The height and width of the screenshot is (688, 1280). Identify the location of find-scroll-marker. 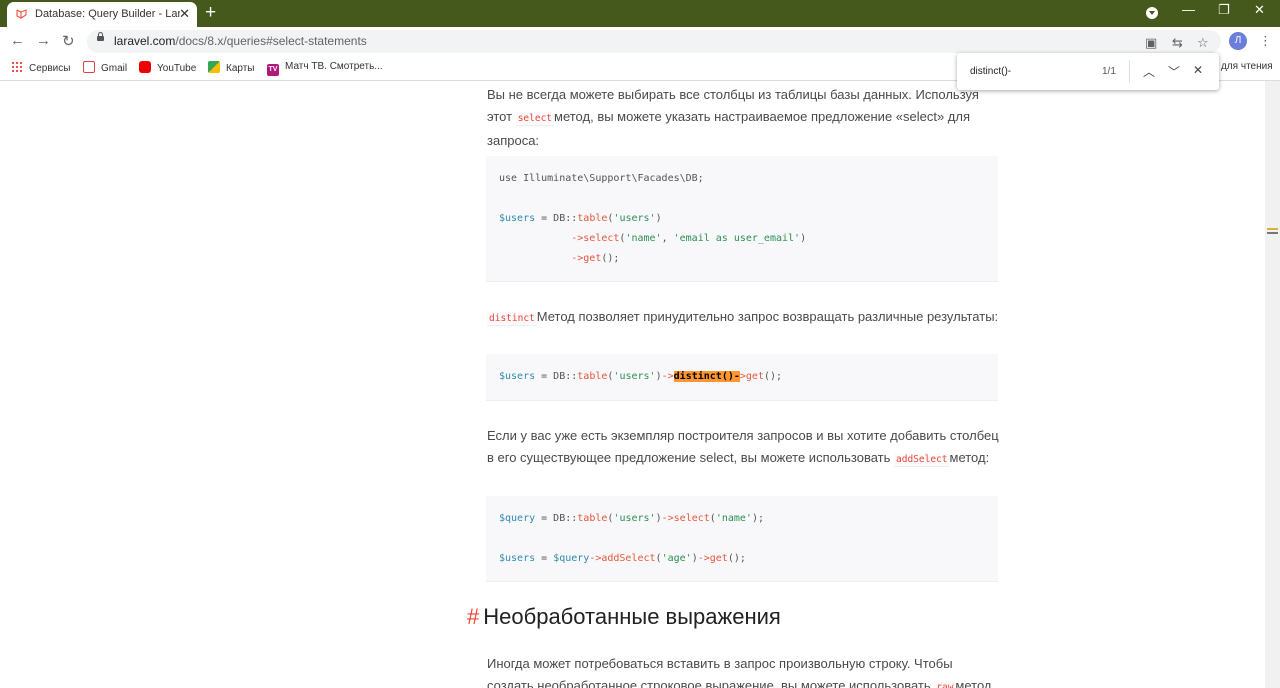
(1272, 229).